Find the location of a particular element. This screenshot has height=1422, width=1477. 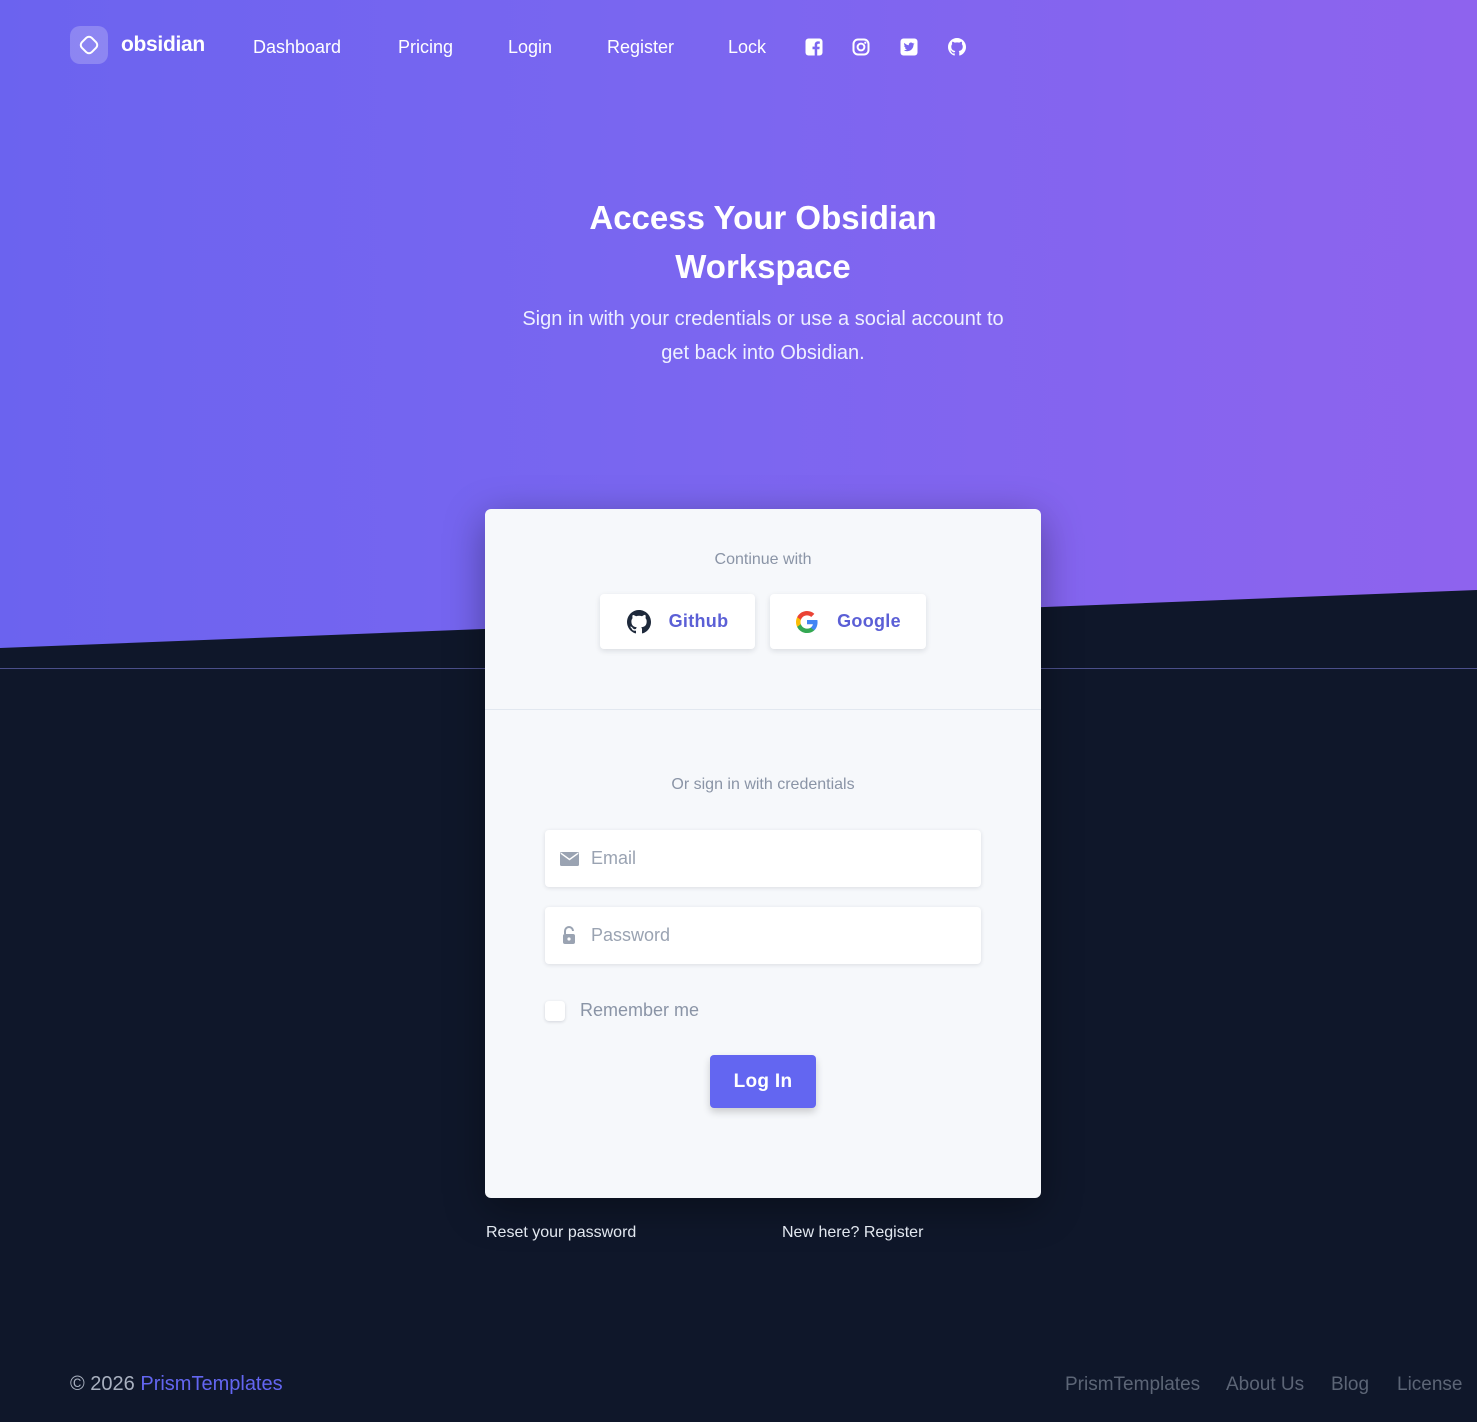

footer-link-about-us: About Us is located at coordinates (1265, 1385).